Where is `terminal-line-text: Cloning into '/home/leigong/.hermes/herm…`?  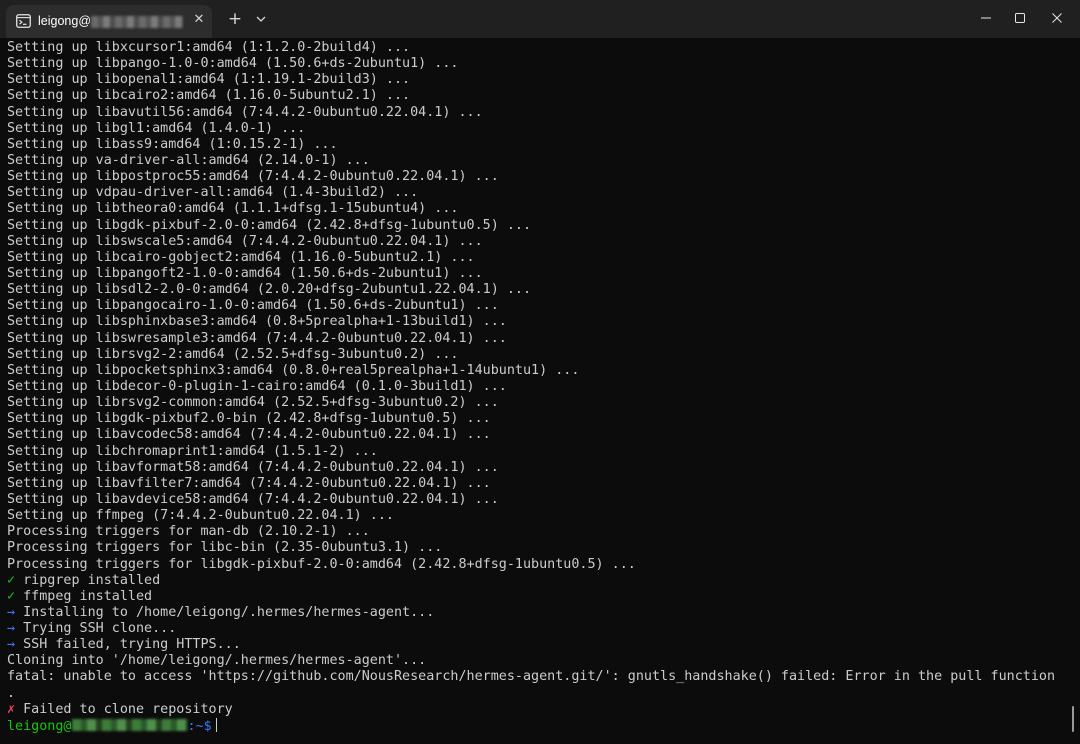 terminal-line-text: Cloning into '/home/leigong/.hermes/herm… is located at coordinates (217, 661).